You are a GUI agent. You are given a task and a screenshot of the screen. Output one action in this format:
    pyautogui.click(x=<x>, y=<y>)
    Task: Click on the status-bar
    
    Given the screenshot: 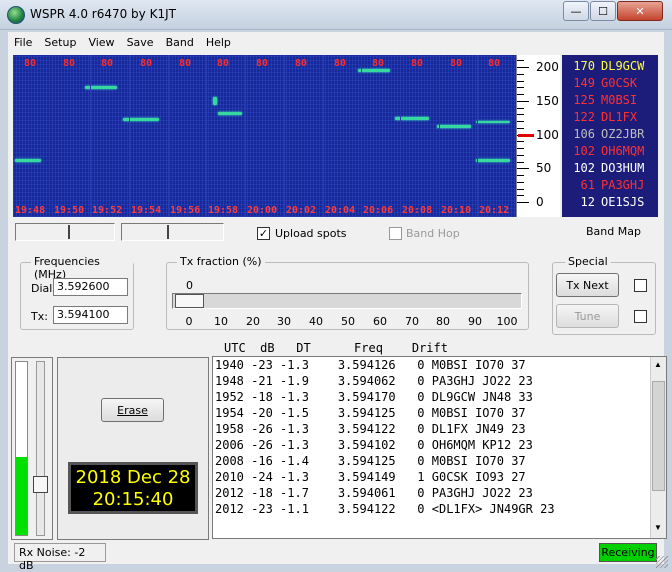 What is the action you would take?
    pyautogui.click(x=336, y=553)
    